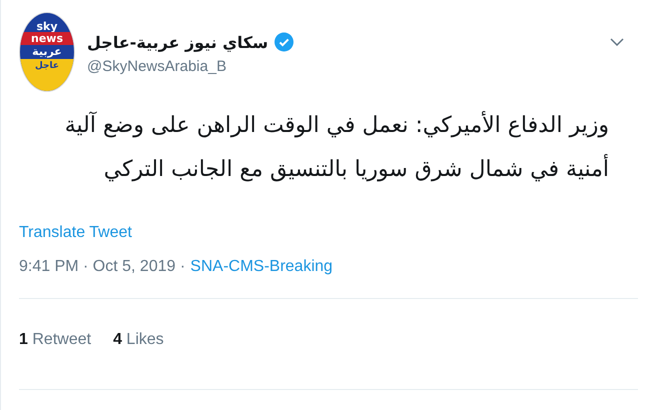 This screenshot has width=656, height=410. Describe the element at coordinates (47, 25) in the screenshot. I see `logo-text: sky` at that location.